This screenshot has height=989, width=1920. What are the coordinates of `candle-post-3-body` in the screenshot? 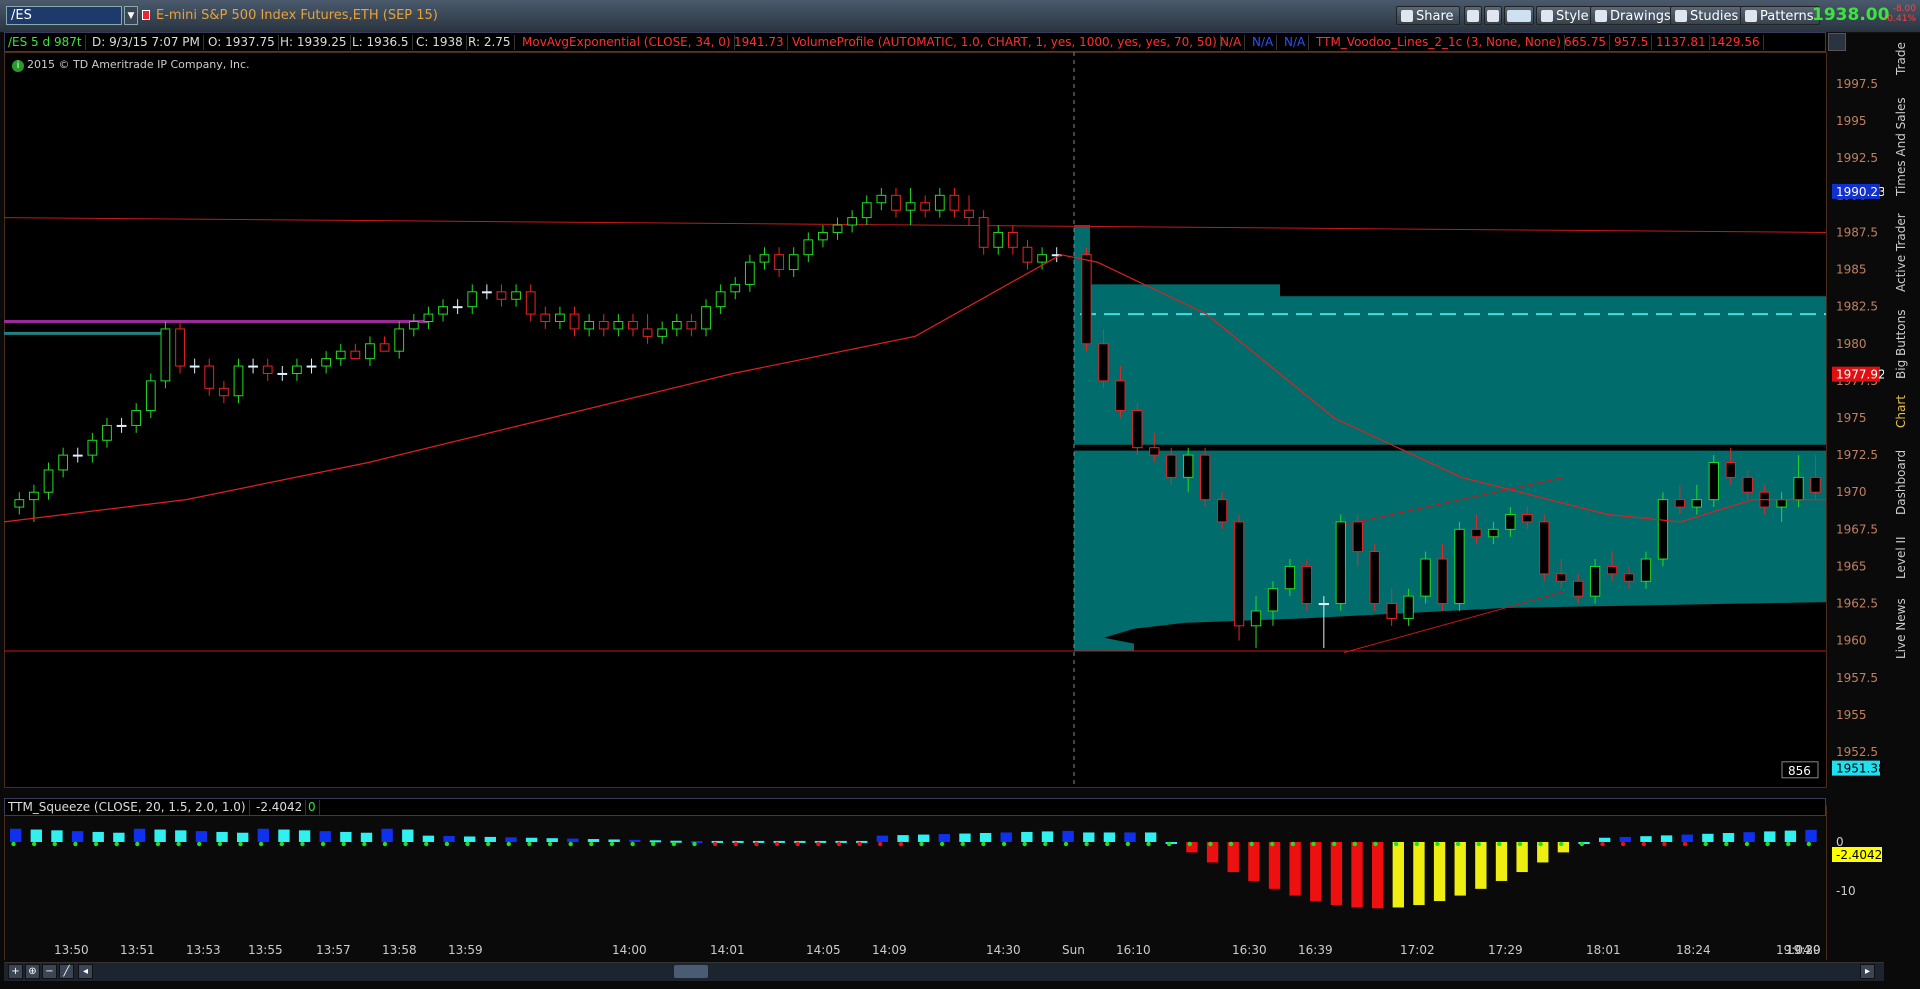 It's located at (1137, 429).